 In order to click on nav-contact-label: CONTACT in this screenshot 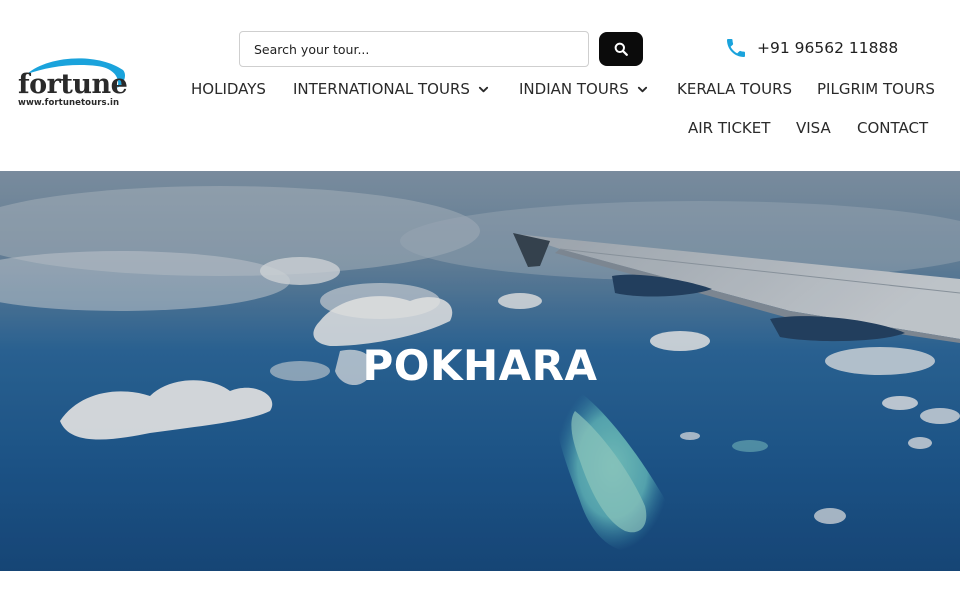, I will do `click(893, 128)`.